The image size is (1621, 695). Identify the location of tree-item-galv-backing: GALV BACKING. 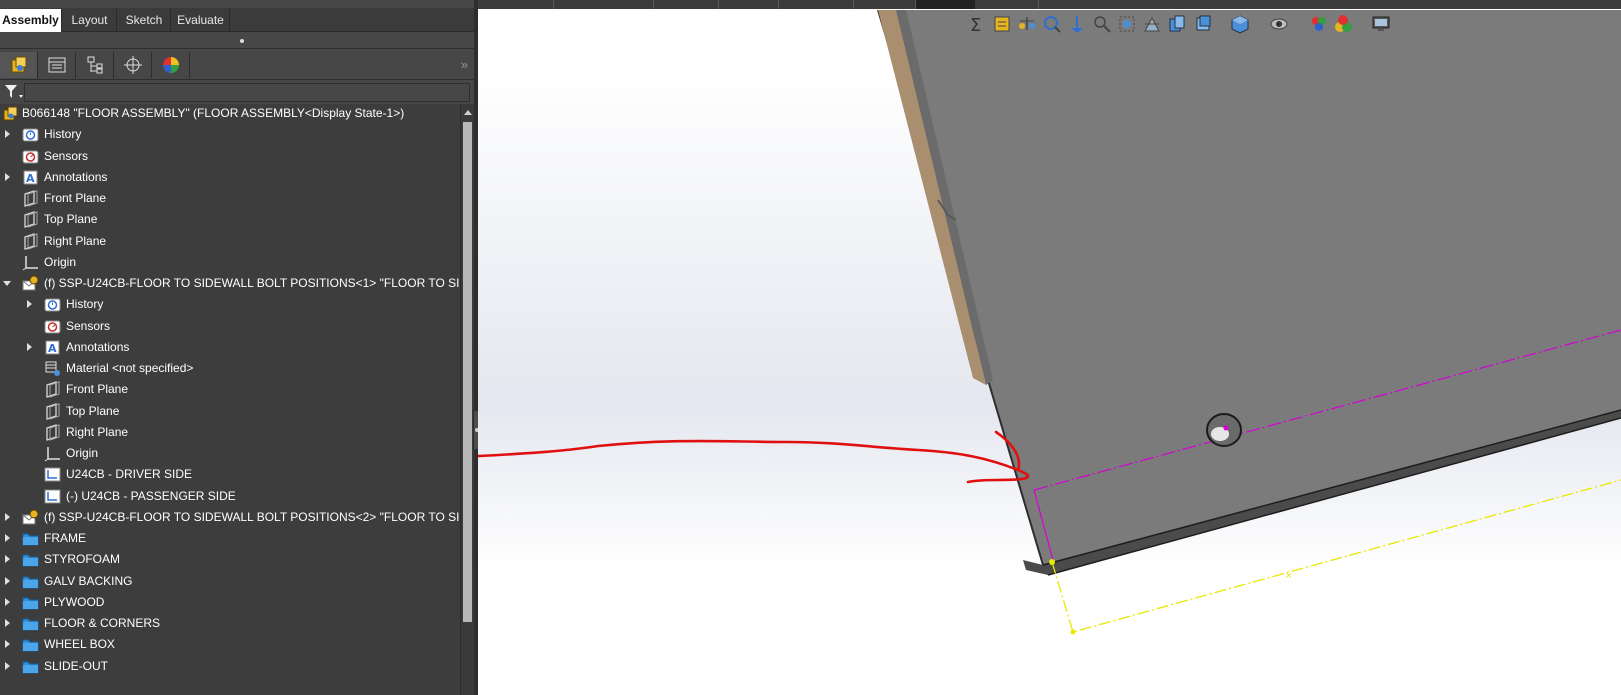
(230, 581).